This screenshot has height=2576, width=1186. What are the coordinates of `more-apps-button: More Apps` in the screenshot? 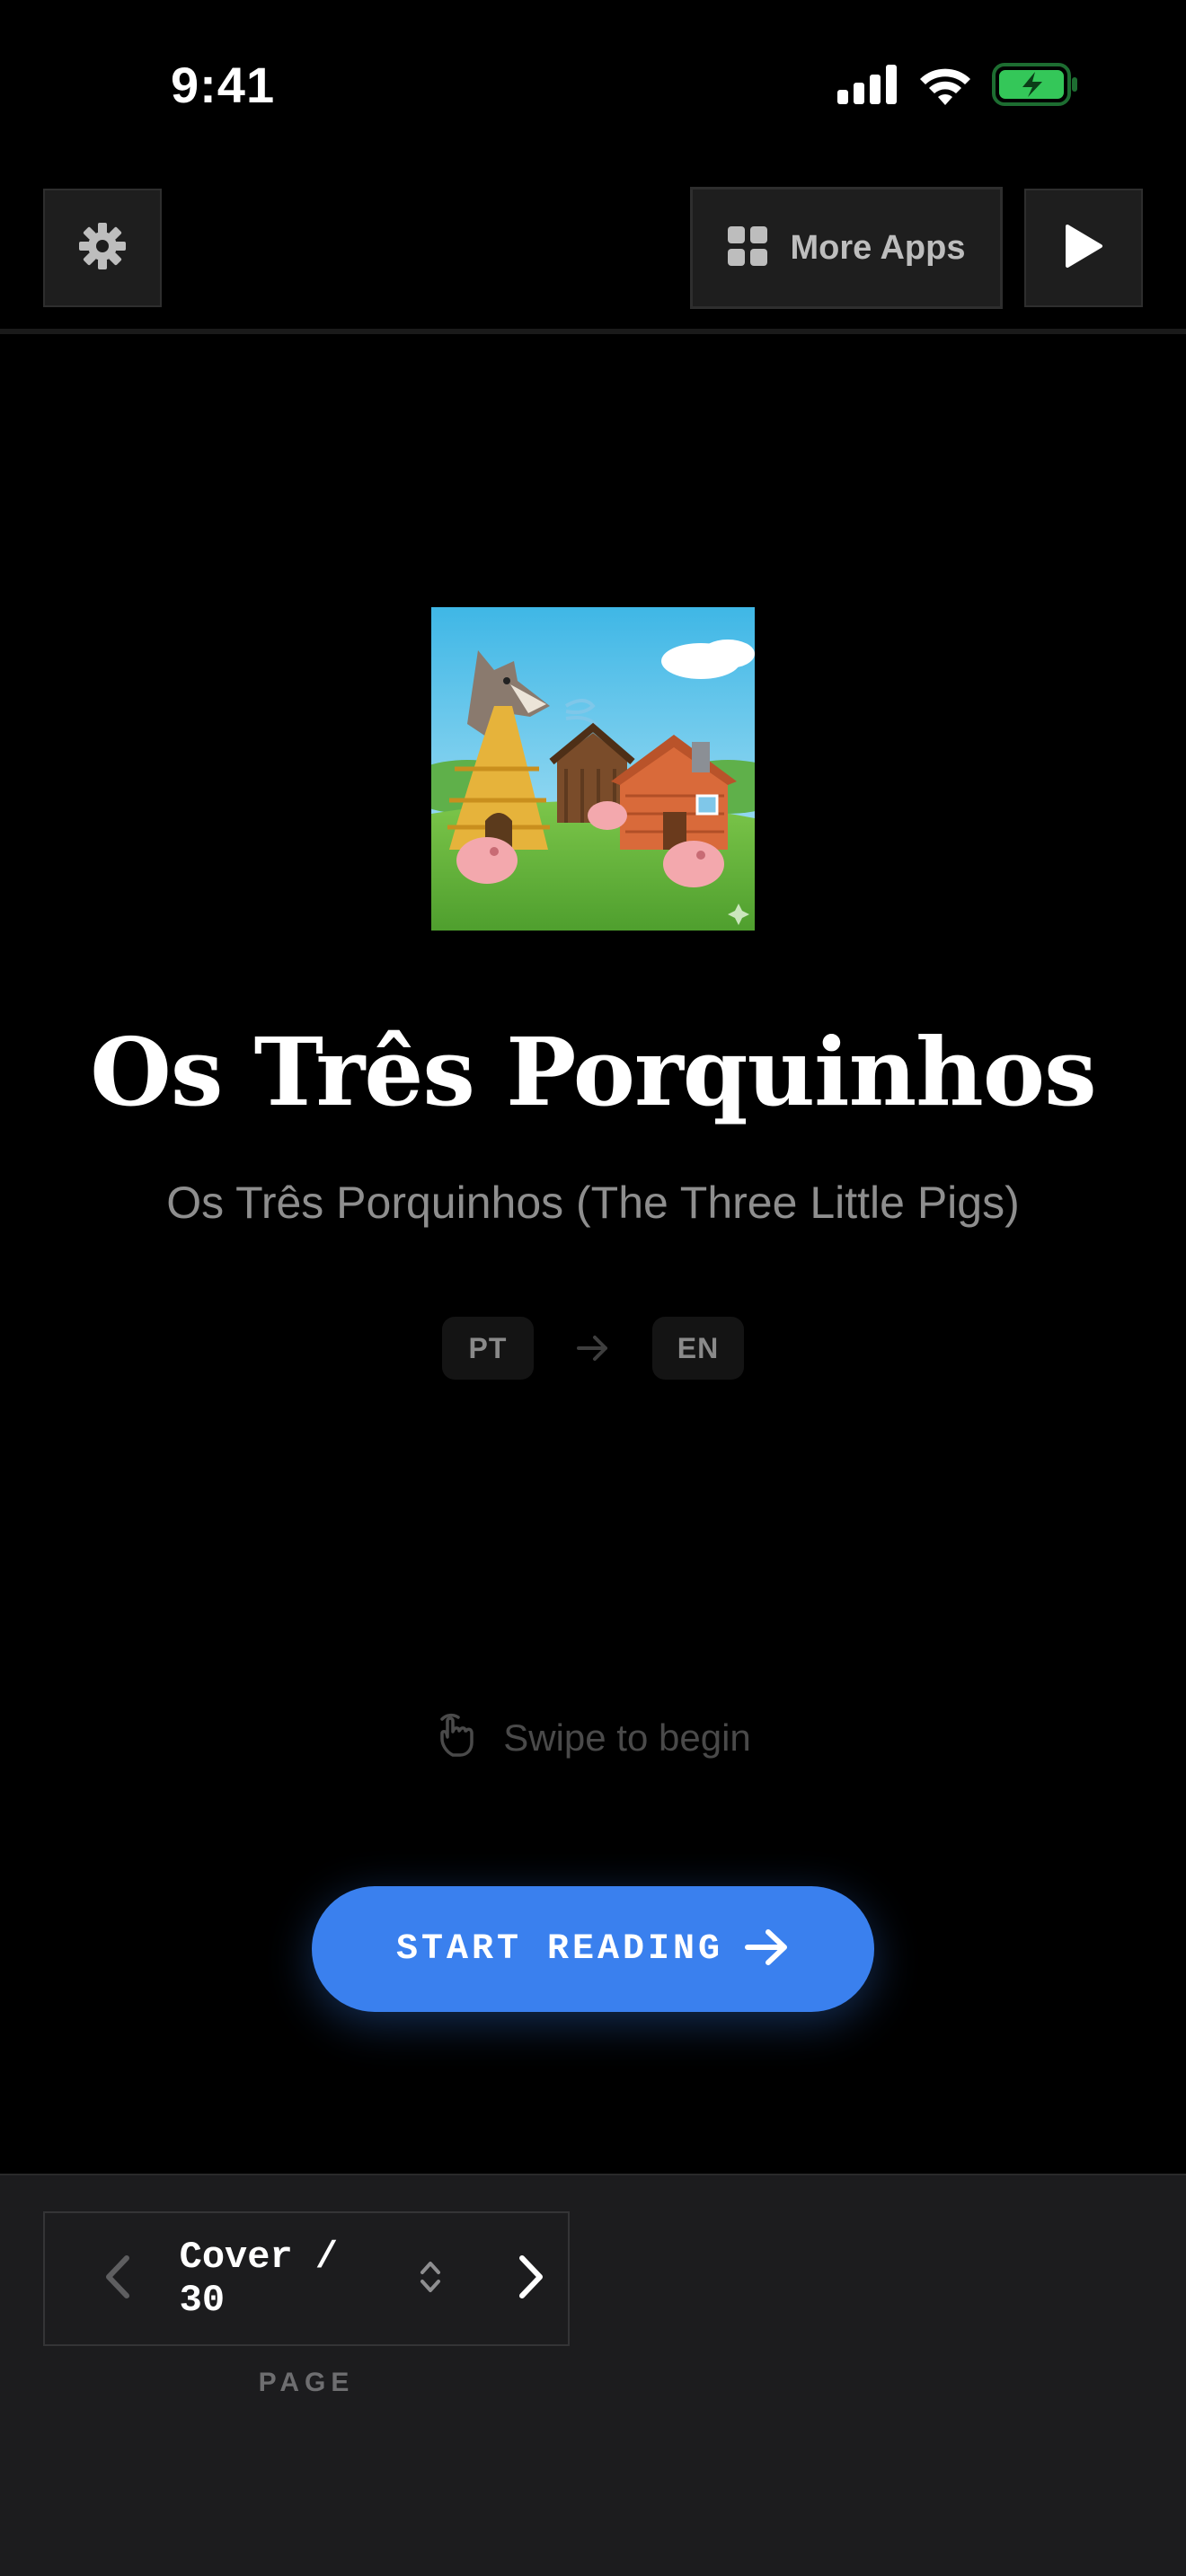 It's located at (846, 248).